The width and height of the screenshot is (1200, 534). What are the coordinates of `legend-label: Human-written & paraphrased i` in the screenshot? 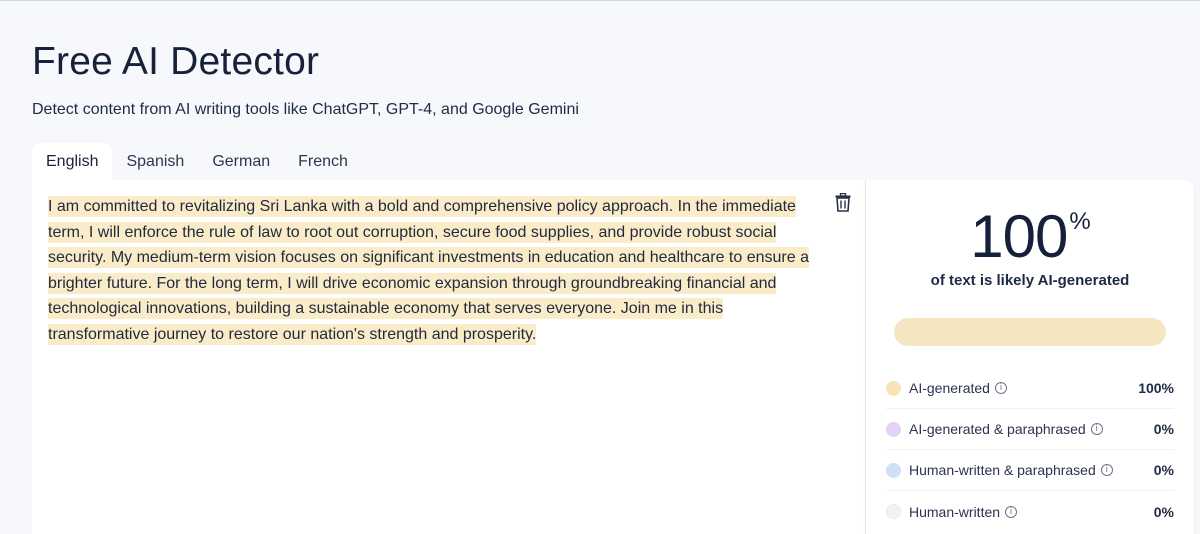 It's located at (1031, 470).